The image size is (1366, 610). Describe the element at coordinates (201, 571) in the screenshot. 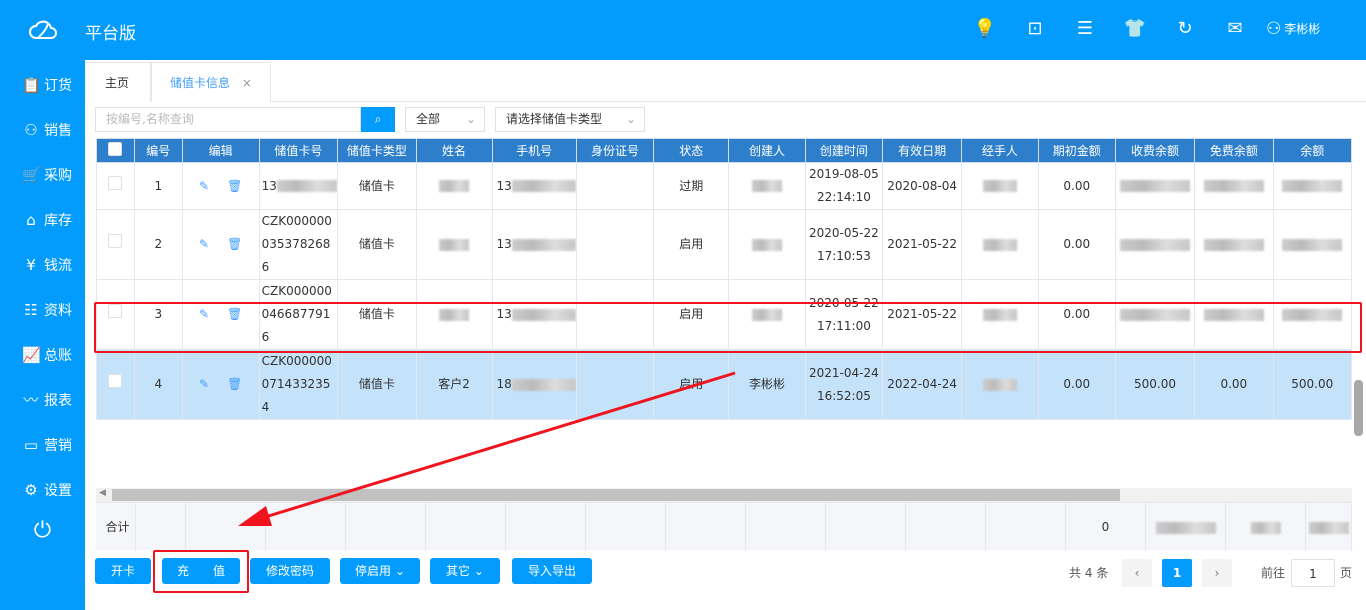

I see `recharge-button: 充 值` at that location.